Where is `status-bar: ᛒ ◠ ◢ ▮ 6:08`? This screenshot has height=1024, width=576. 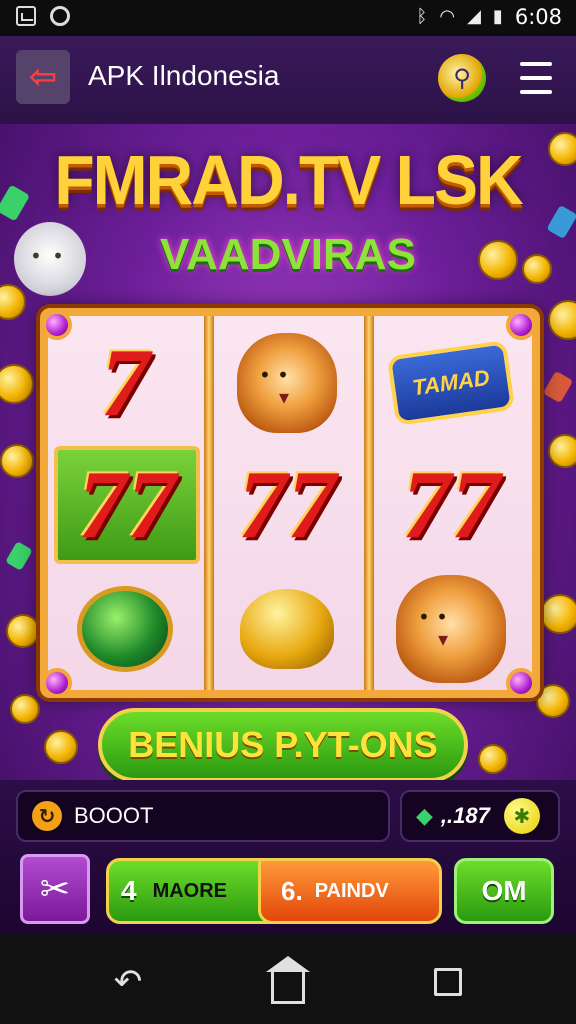
status-bar: ᛒ ◠ ◢ ▮ 6:08 is located at coordinates (288, 18).